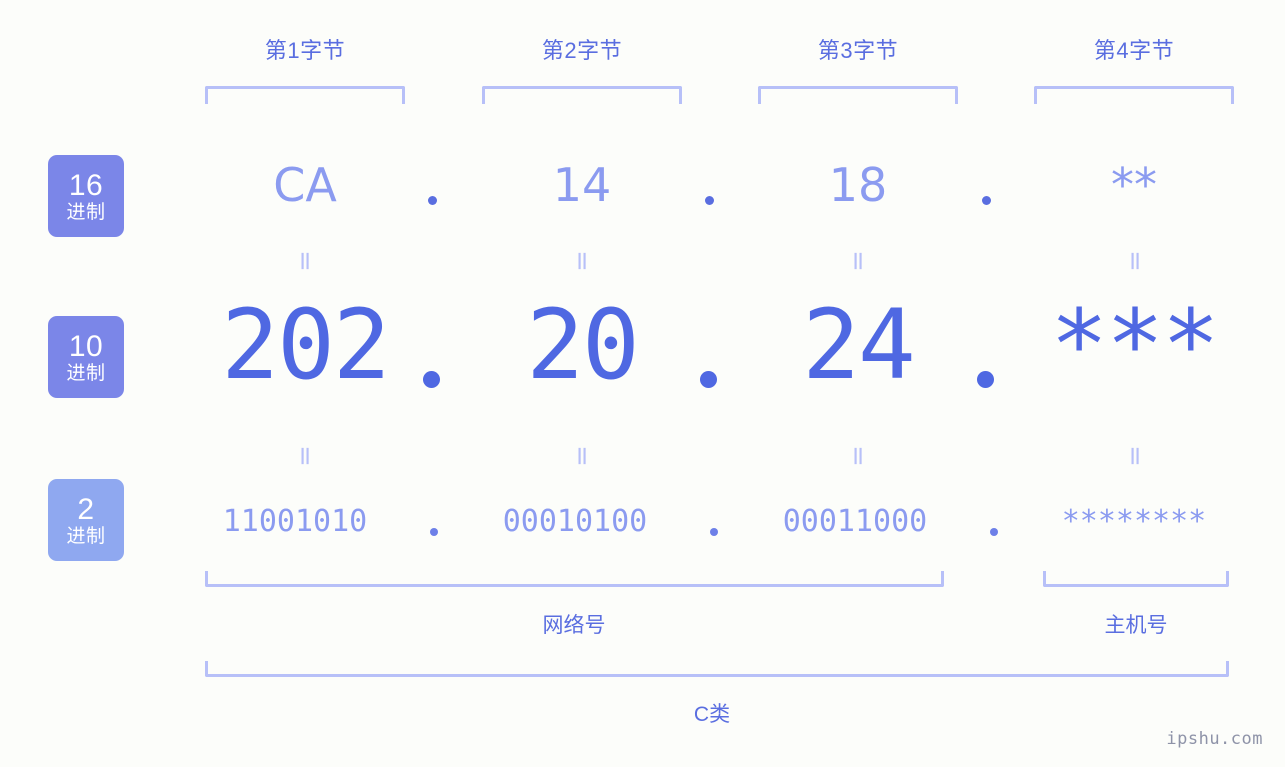 Image resolution: width=1285 pixels, height=767 pixels. What do you see at coordinates (1136, 625) in the screenshot?
I see `host-caption: 主机号` at bounding box center [1136, 625].